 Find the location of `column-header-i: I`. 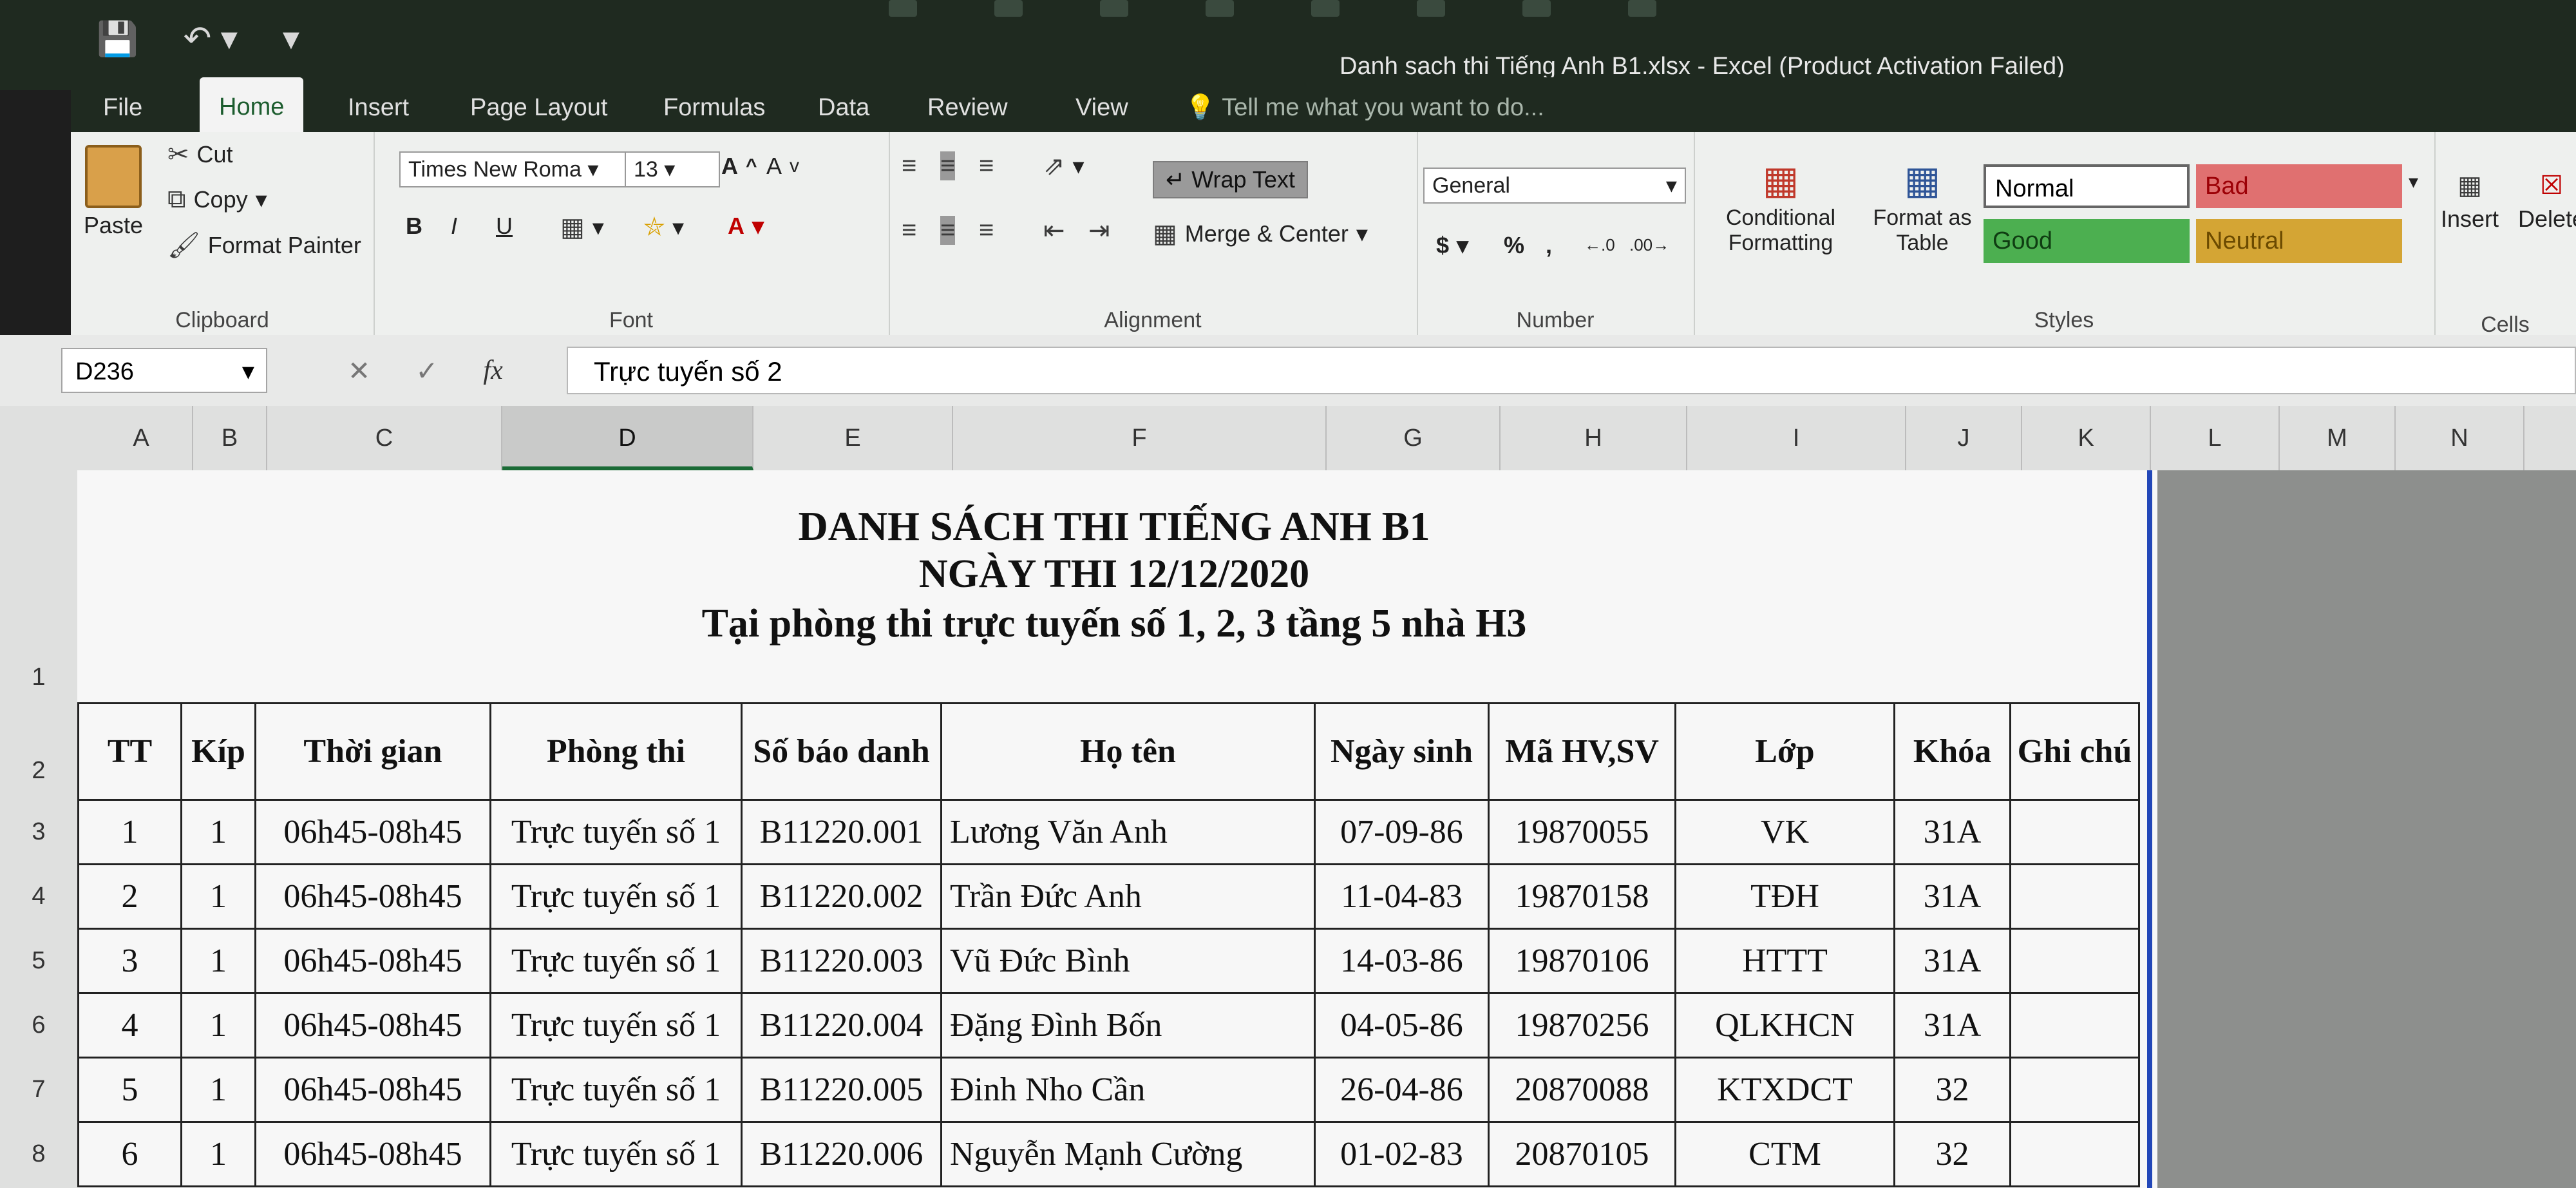

column-header-i: I is located at coordinates (1797, 438).